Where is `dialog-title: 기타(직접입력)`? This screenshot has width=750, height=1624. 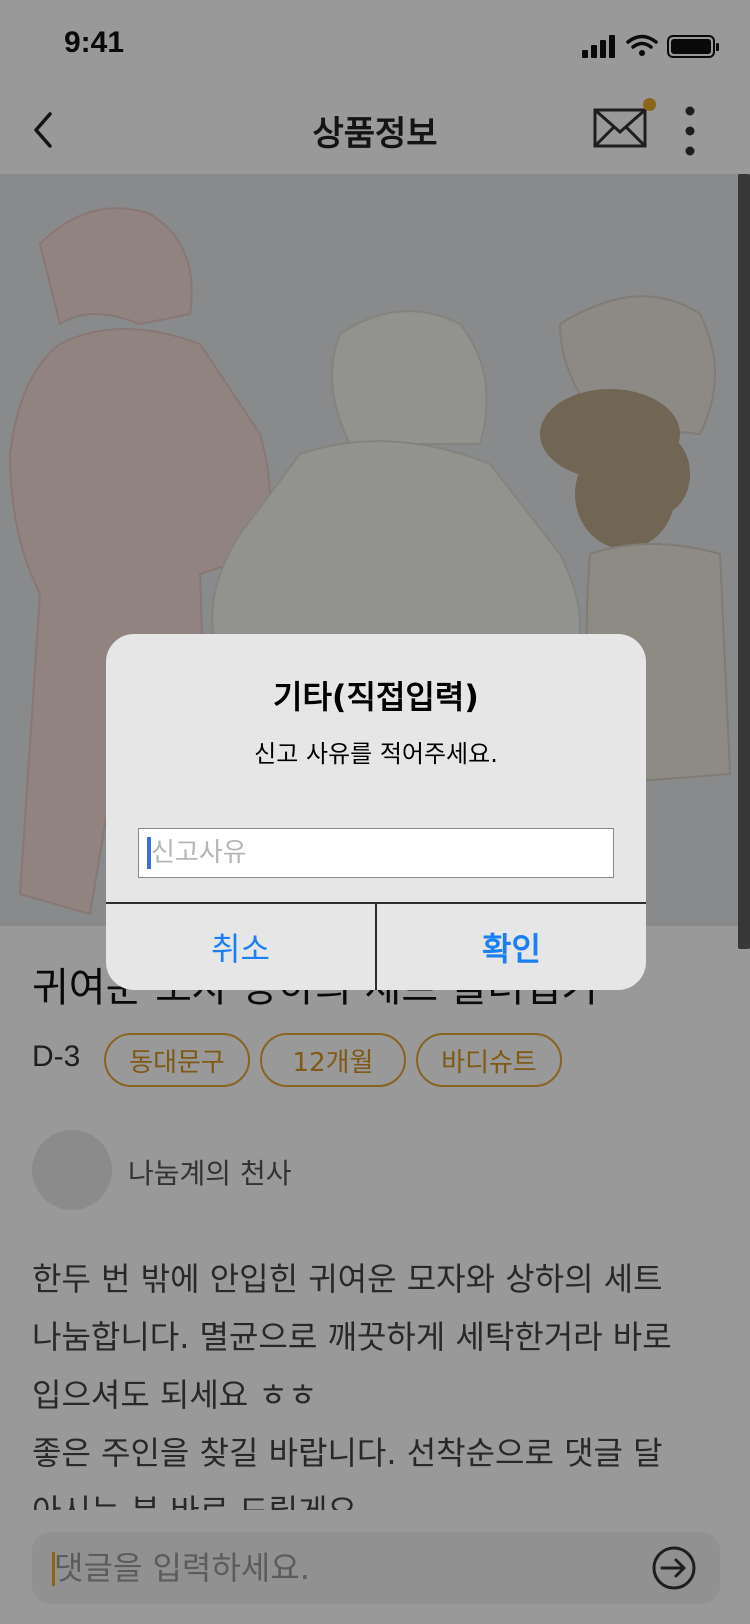
dialog-title: 기타(직접입력) is located at coordinates (376, 697).